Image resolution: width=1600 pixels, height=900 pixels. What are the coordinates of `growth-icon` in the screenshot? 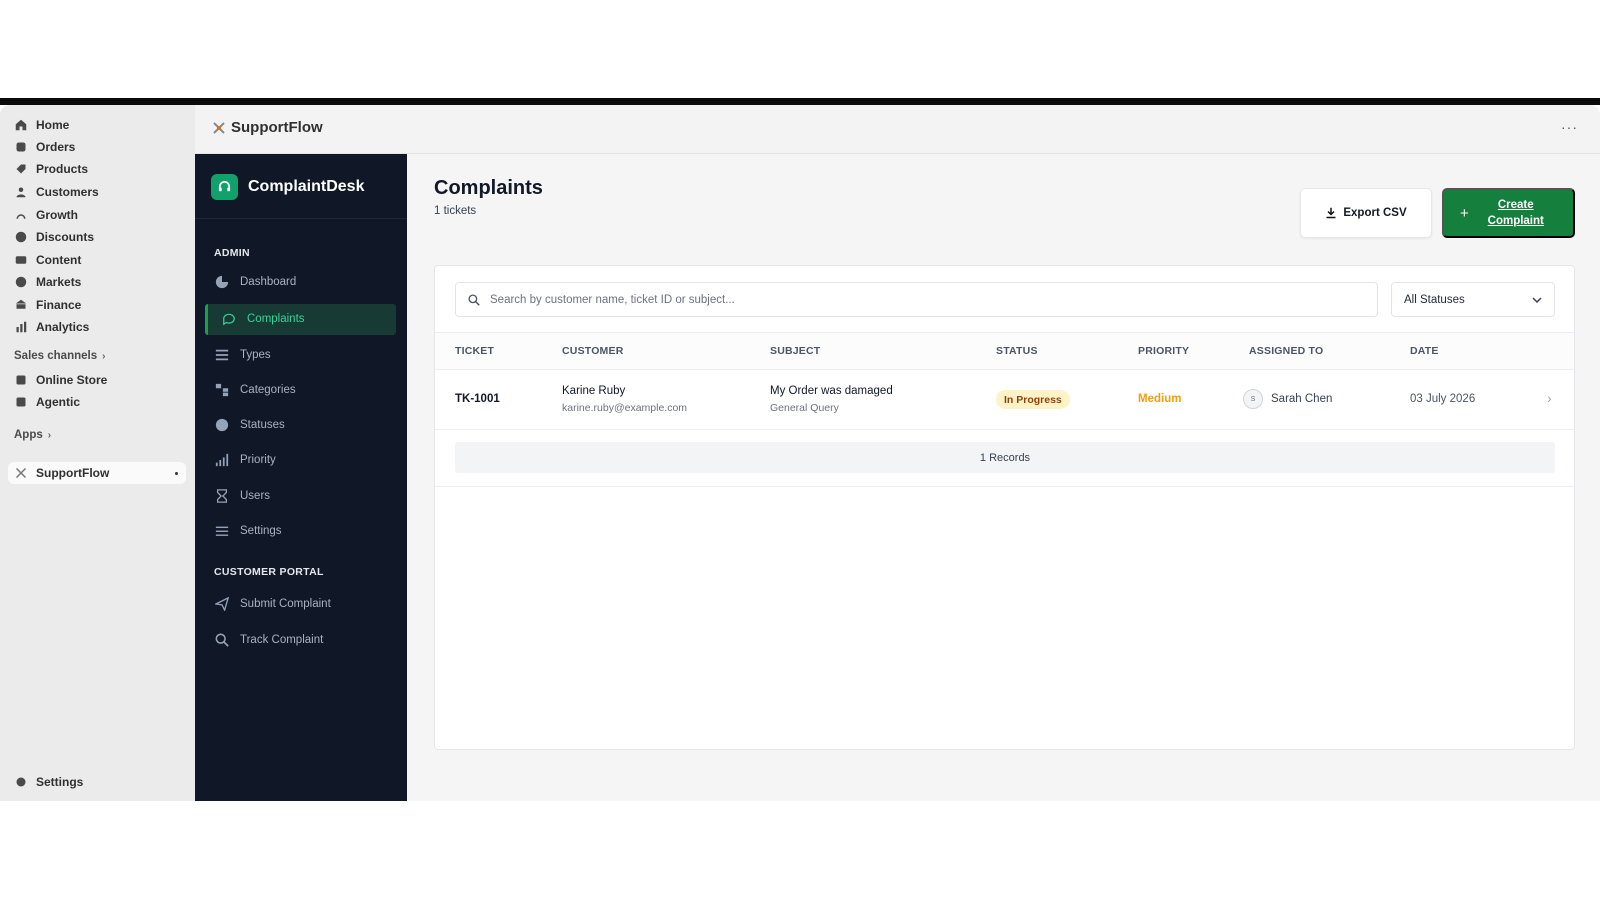 It's located at (21, 215).